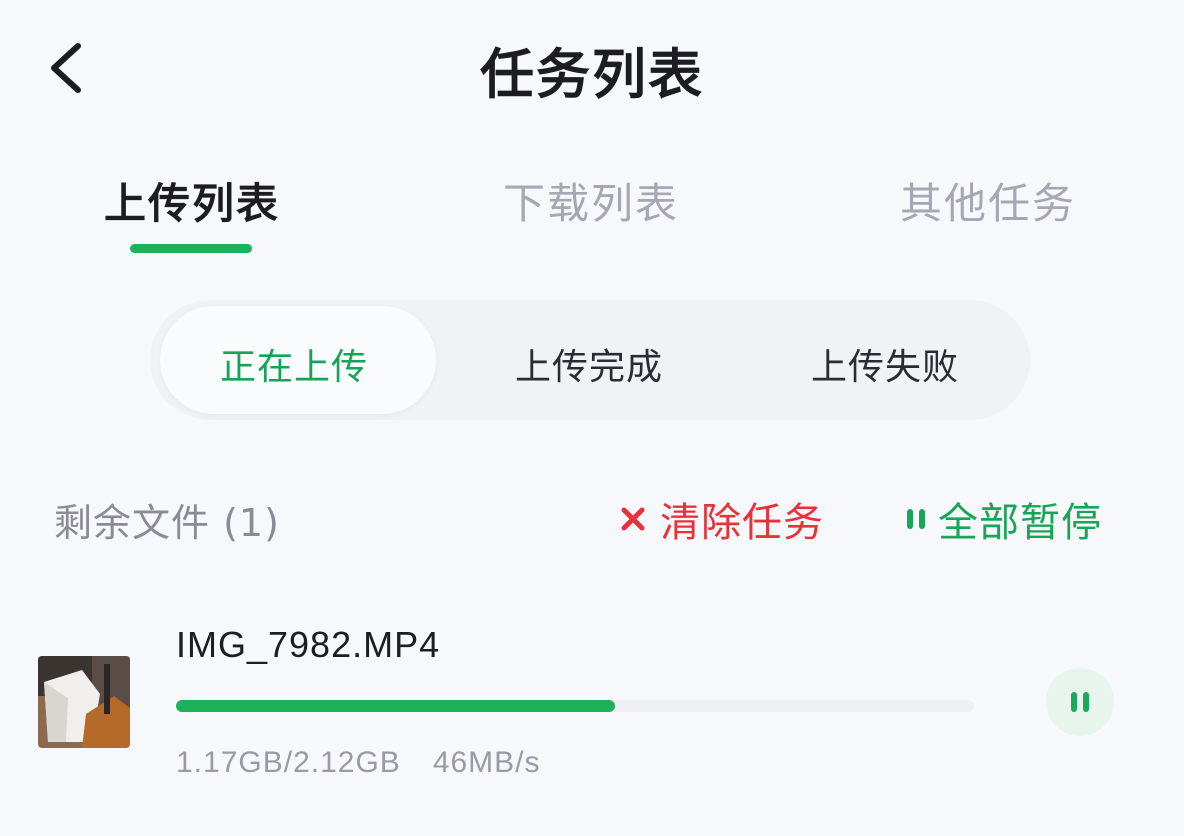 Image resolution: width=1184 pixels, height=836 pixels. I want to click on upload-speed: 46MB/s, so click(486, 762).